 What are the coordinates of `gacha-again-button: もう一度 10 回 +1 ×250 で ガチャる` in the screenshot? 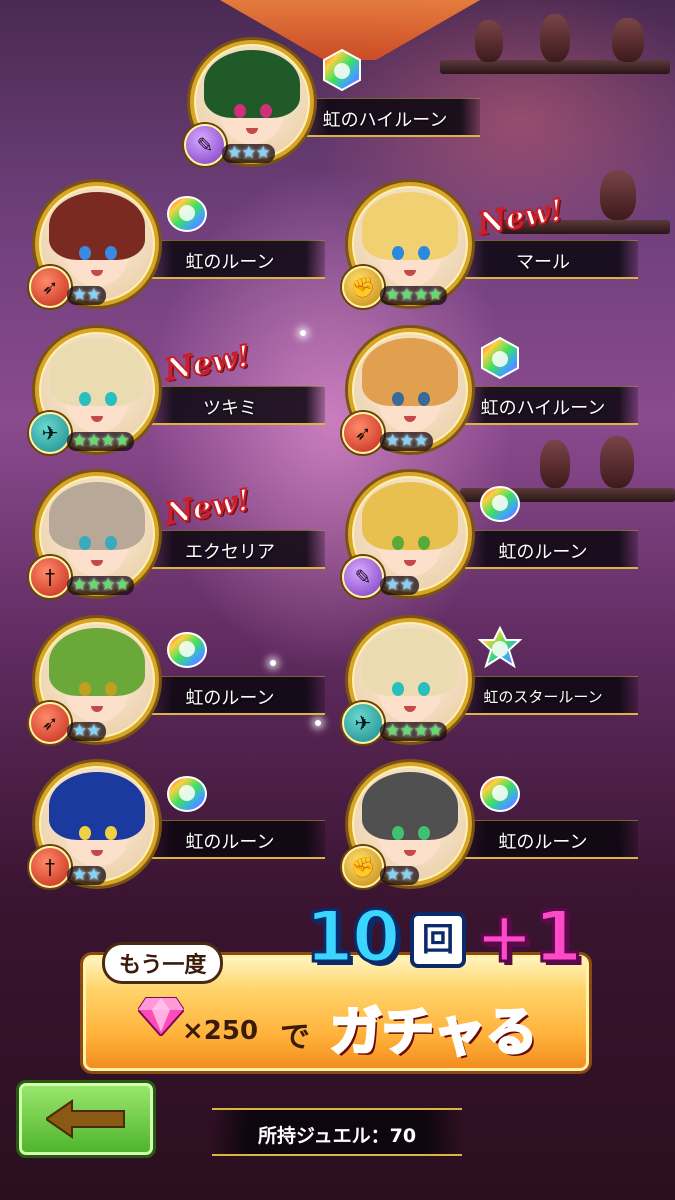 It's located at (336, 984).